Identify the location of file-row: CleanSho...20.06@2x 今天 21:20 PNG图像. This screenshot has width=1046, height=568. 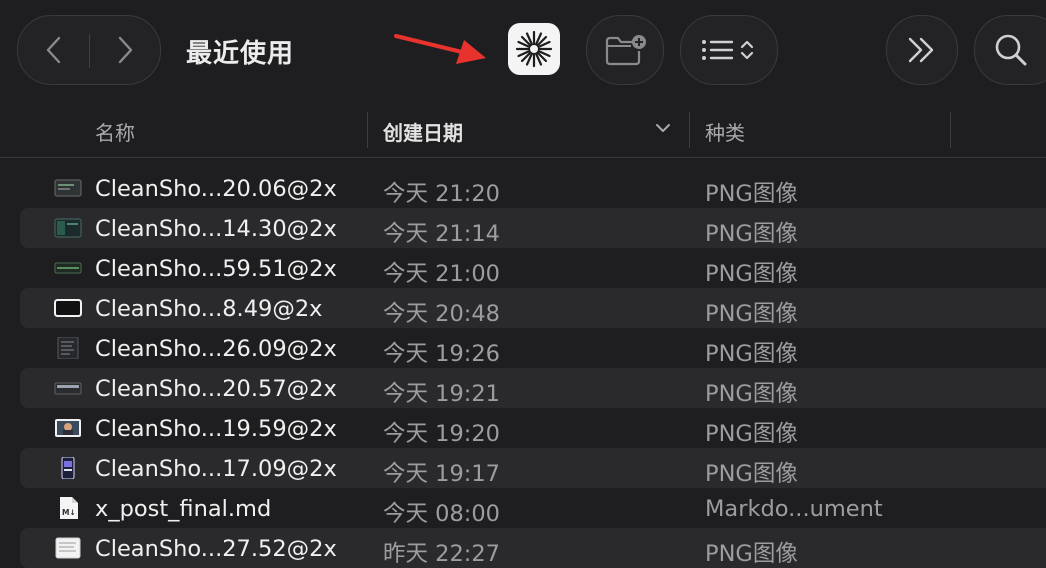
(523, 188).